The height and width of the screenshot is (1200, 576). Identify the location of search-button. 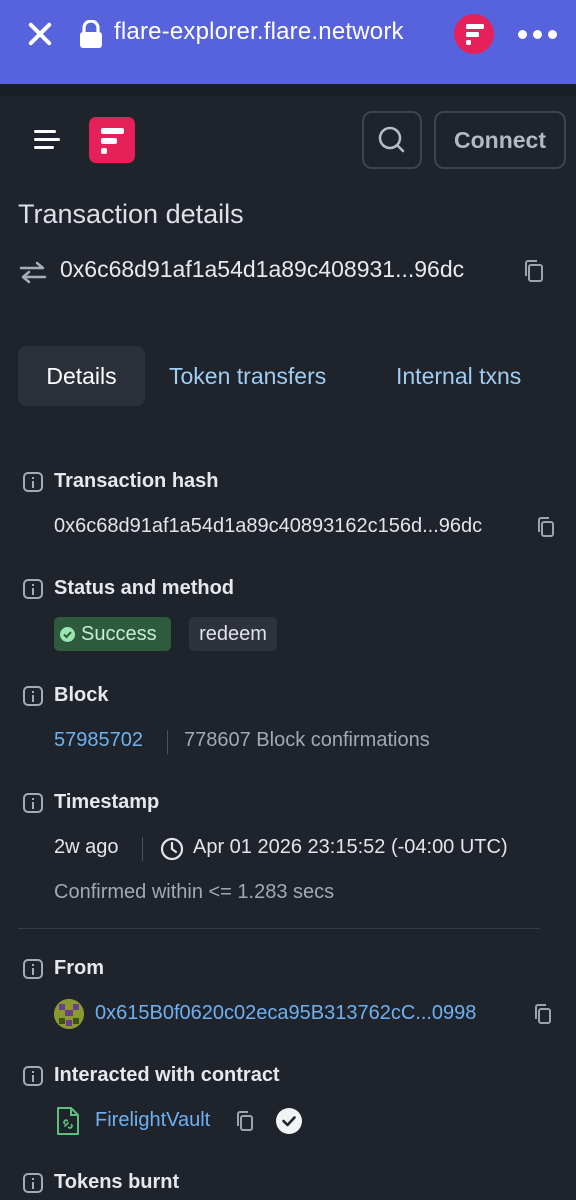
(392, 140).